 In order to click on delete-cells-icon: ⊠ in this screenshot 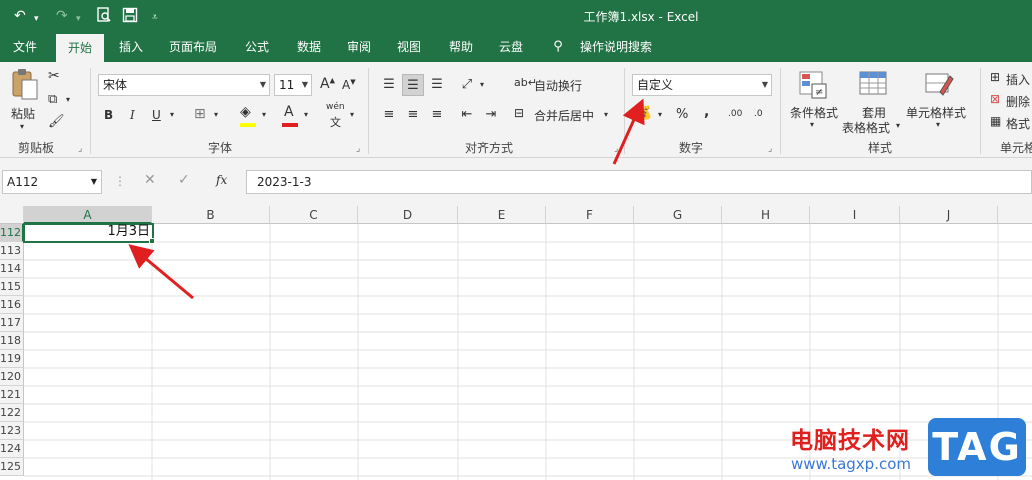, I will do `click(995, 99)`.